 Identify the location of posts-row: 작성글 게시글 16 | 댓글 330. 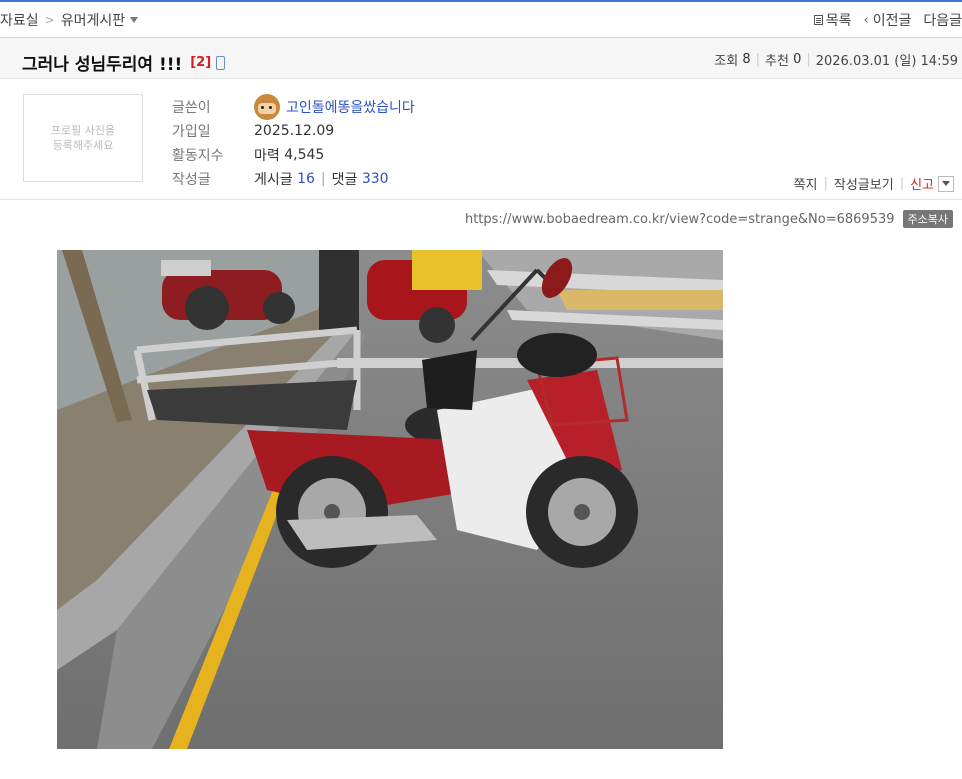
(293, 179).